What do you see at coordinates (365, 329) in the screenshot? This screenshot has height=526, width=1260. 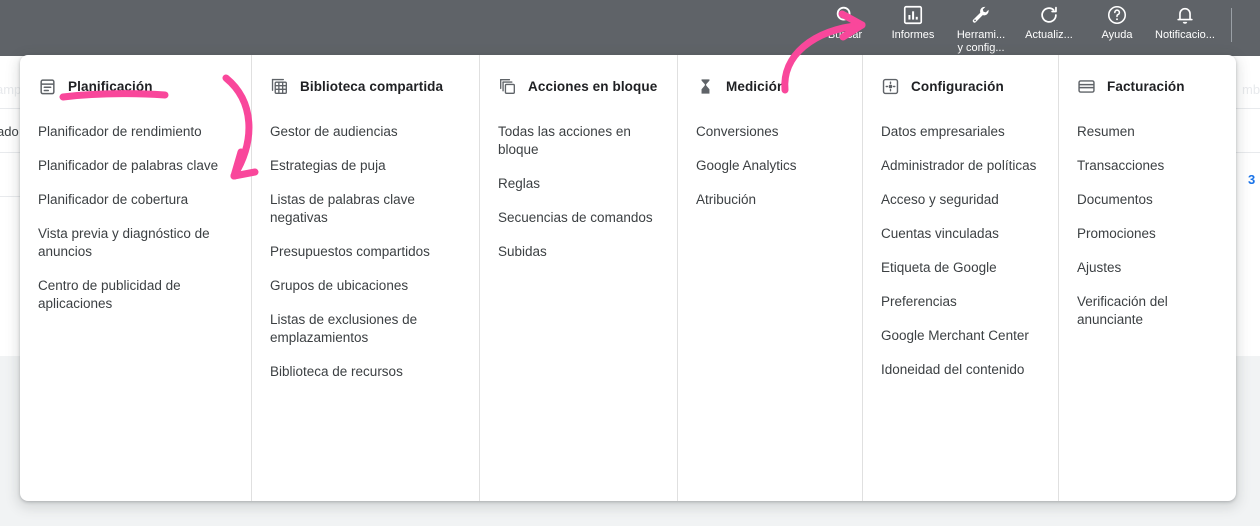 I see `menu-item-listas-de-exclusiones-de-emplazamientos: Listas de exclusiones de emplazamientos` at bounding box center [365, 329].